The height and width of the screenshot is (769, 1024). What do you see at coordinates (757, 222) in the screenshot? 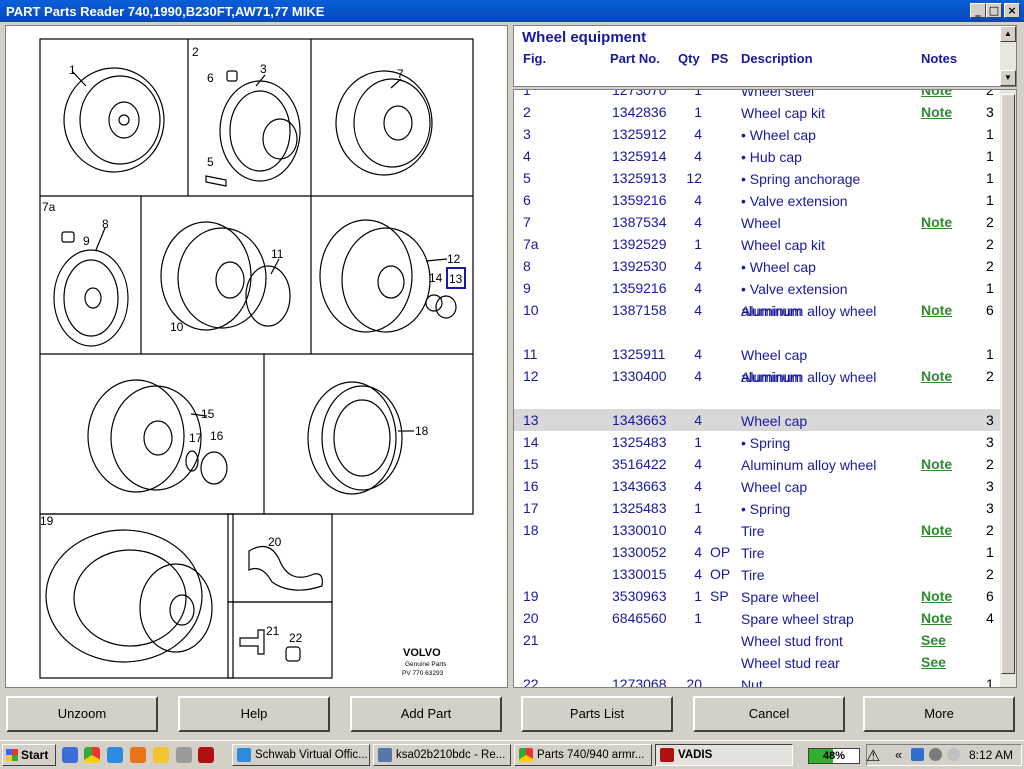
I see `table-row: 7 1387534 4 Wheel Note 2` at bounding box center [757, 222].